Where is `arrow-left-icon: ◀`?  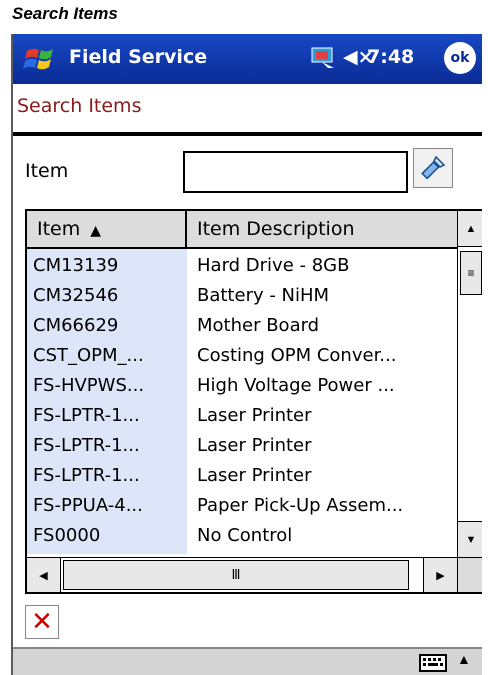
arrow-left-icon: ◀ is located at coordinates (43, 575).